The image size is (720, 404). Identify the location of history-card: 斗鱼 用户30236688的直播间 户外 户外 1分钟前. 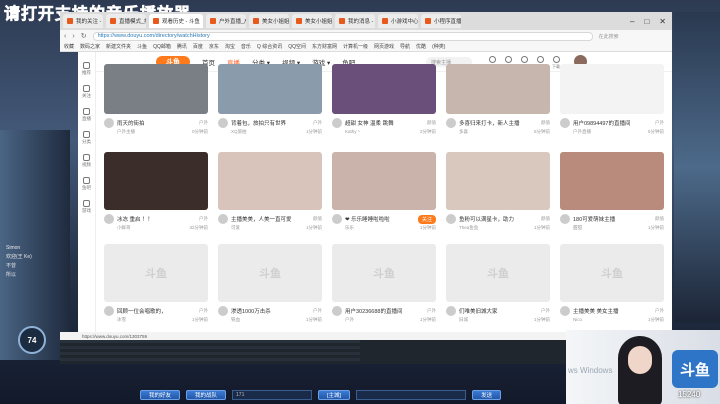
(384, 287).